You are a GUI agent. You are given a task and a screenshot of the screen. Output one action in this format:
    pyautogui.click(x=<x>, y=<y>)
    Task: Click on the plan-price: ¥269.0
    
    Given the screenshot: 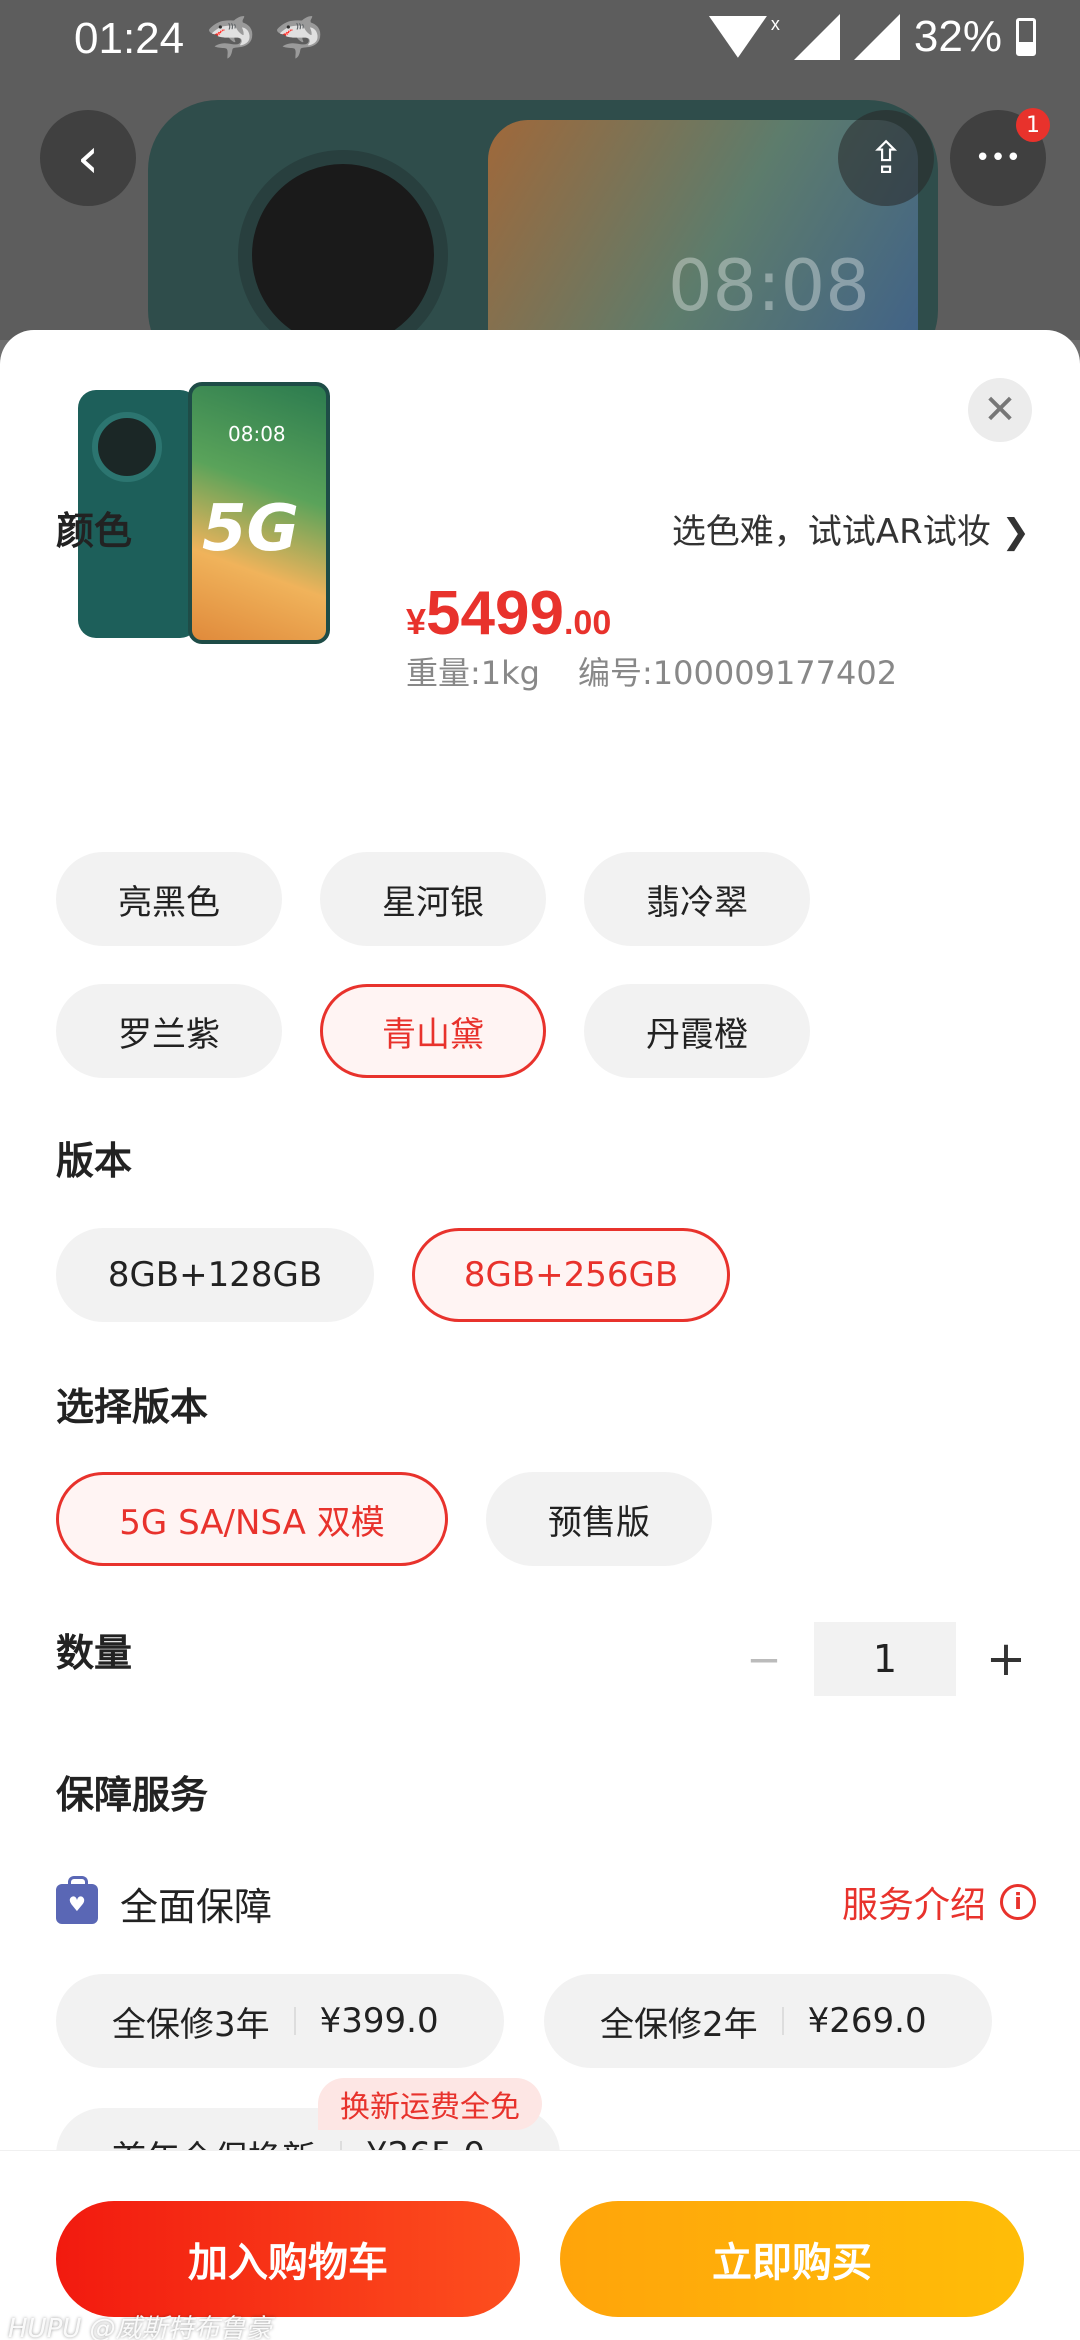 What is the action you would take?
    pyautogui.click(x=867, y=2021)
    